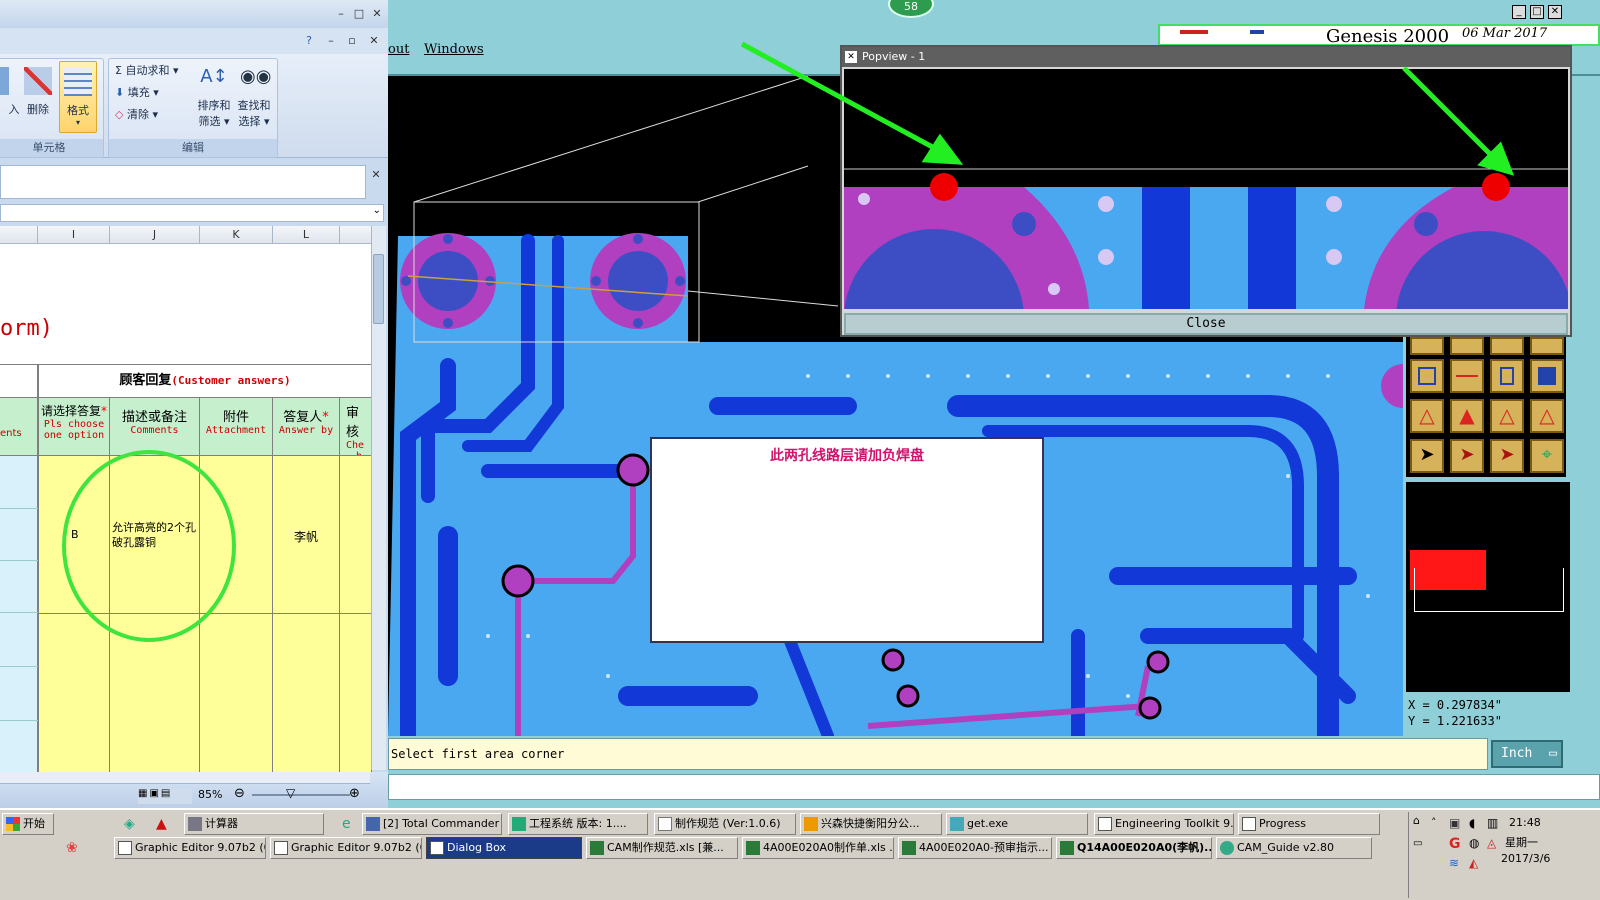 The image size is (1600, 900). What do you see at coordinates (1454, 823) in the screenshot?
I see `clipboard-icon: ▣` at bounding box center [1454, 823].